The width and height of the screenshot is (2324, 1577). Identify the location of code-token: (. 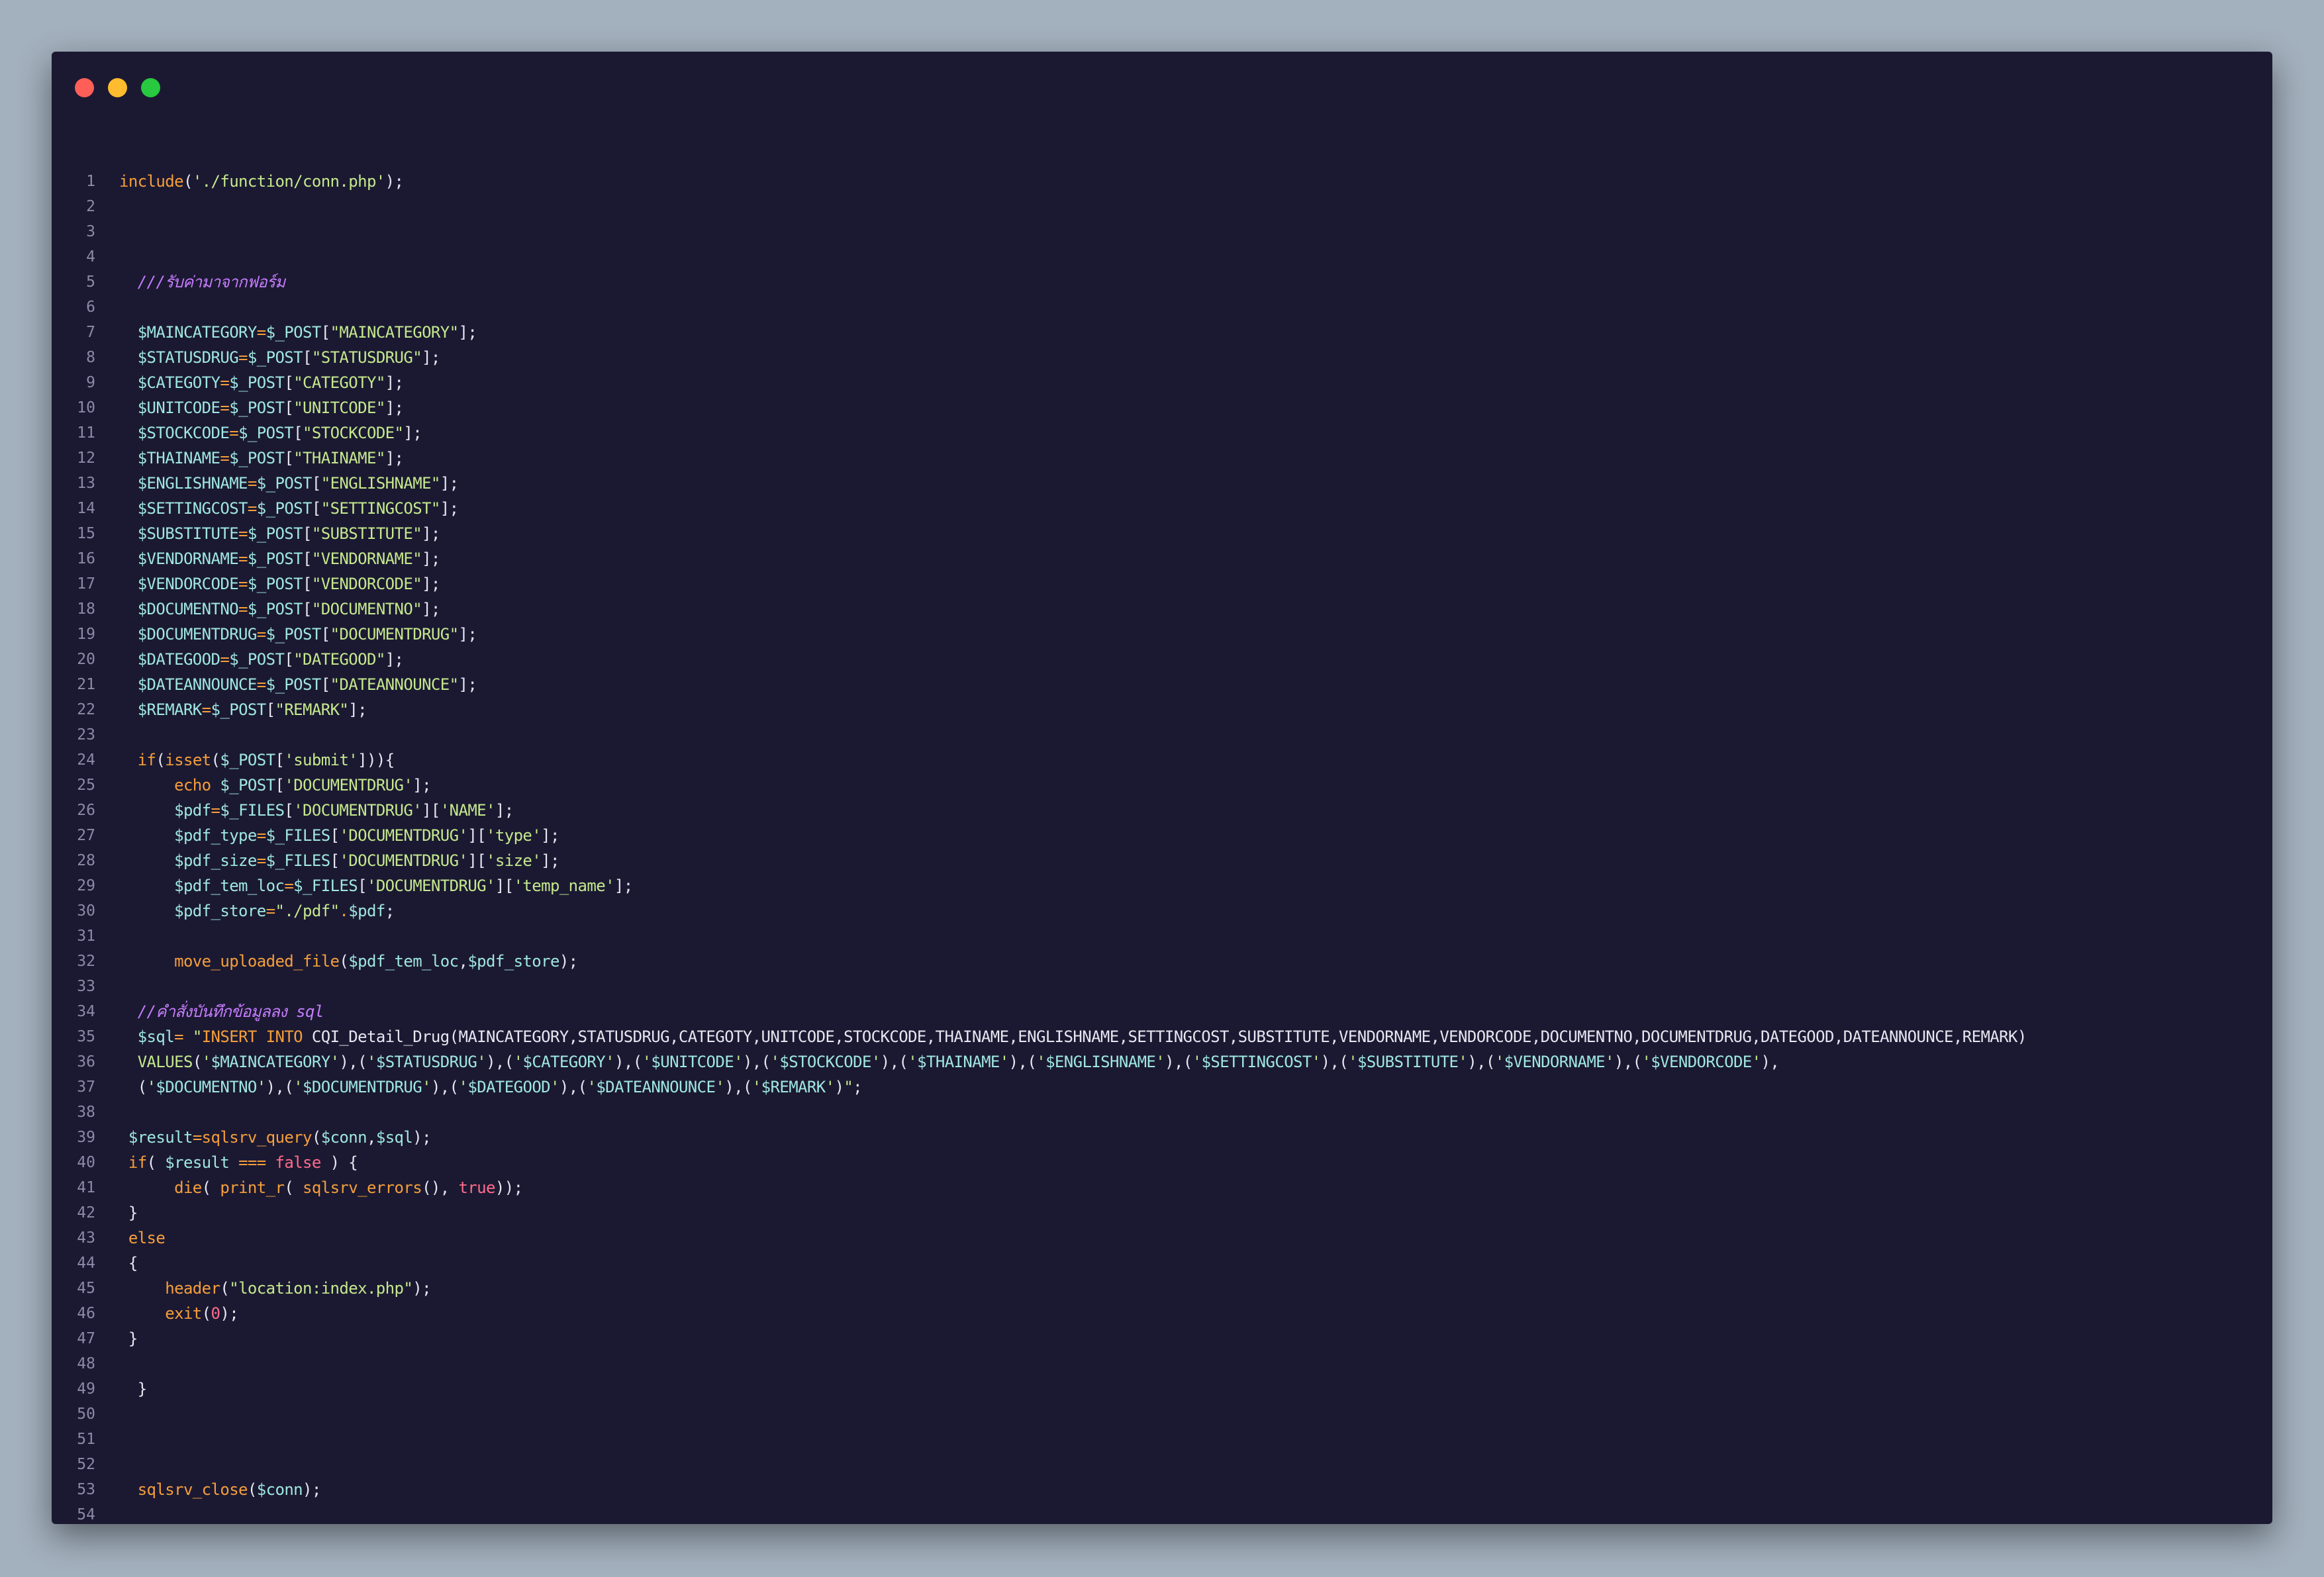
(316, 1137).